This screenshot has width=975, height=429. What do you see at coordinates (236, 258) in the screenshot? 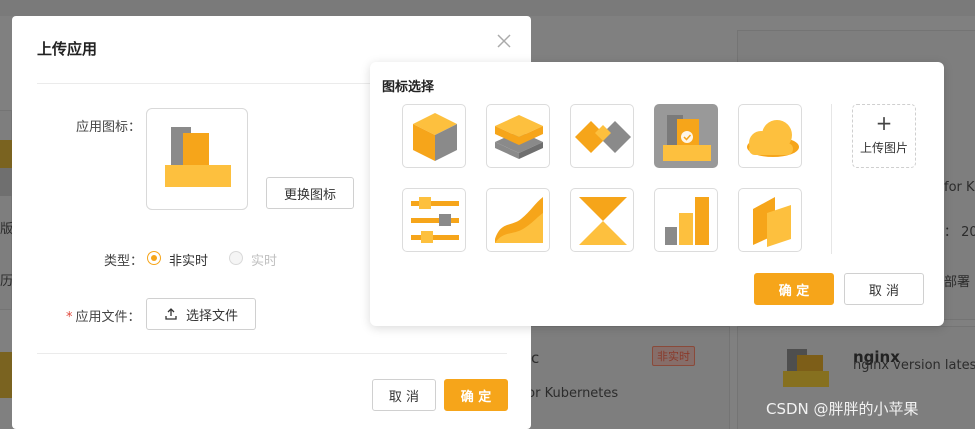
I see `radio-realtime` at bounding box center [236, 258].